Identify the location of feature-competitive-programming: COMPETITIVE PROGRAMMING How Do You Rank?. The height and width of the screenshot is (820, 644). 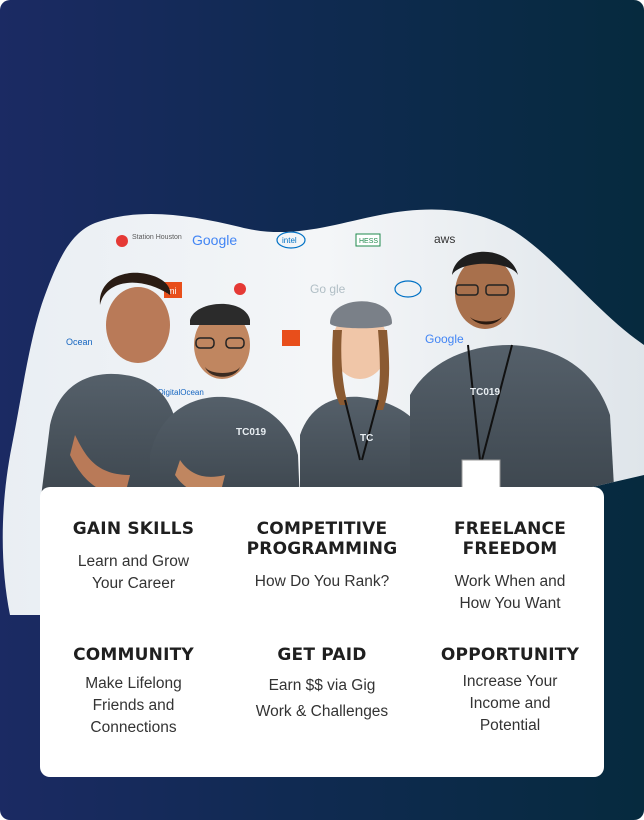
(322, 556).